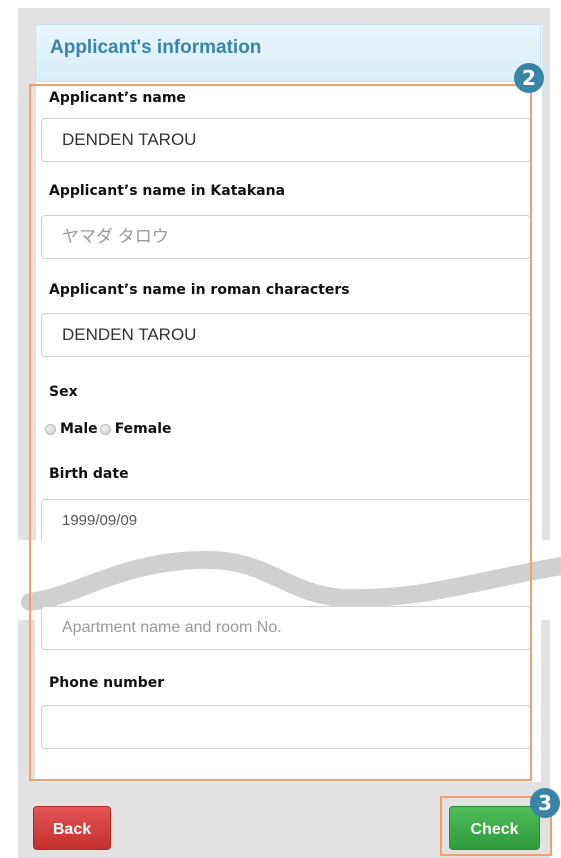 The image size is (561, 858). Describe the element at coordinates (529, 78) in the screenshot. I see `step-badge-2: 2` at that location.